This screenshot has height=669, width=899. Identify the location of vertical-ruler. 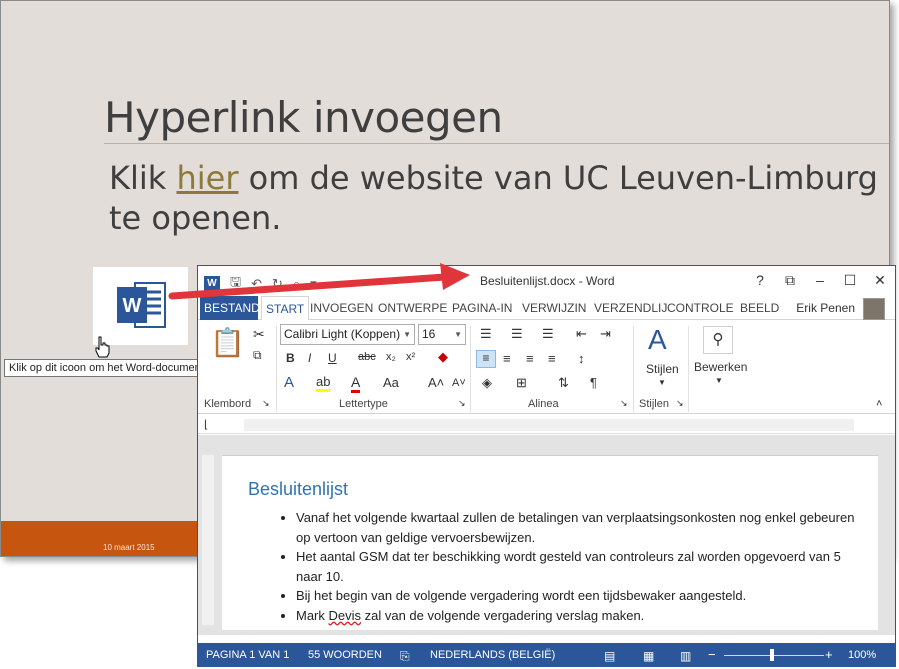
(208, 540).